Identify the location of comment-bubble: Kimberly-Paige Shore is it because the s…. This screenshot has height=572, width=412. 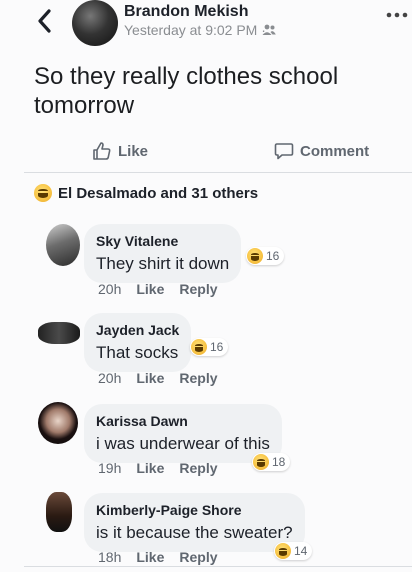
(194, 522).